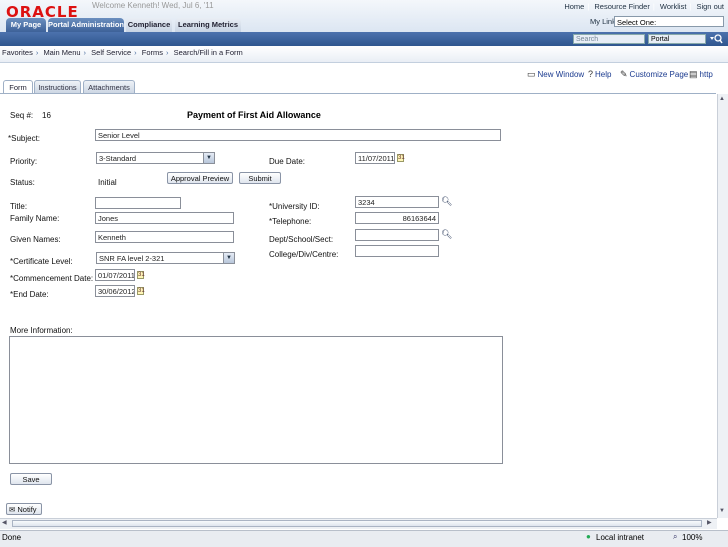  What do you see at coordinates (149, 25) in the screenshot?
I see `tab-compliance: Compliance` at bounding box center [149, 25].